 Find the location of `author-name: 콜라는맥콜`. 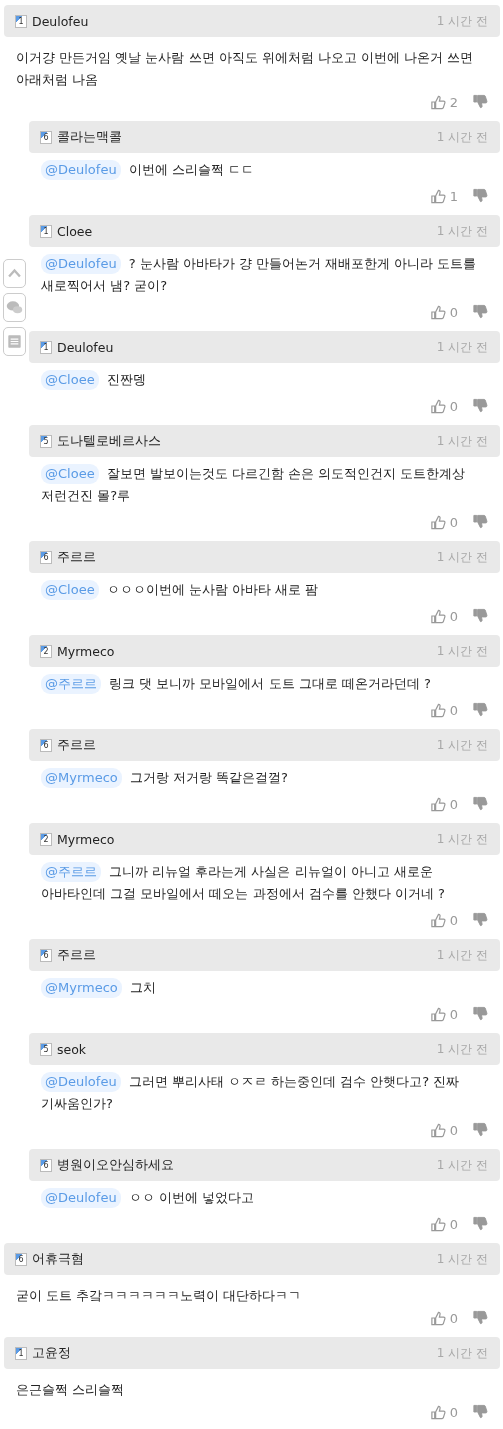

author-name: 콜라는맥콜 is located at coordinates (89, 137).